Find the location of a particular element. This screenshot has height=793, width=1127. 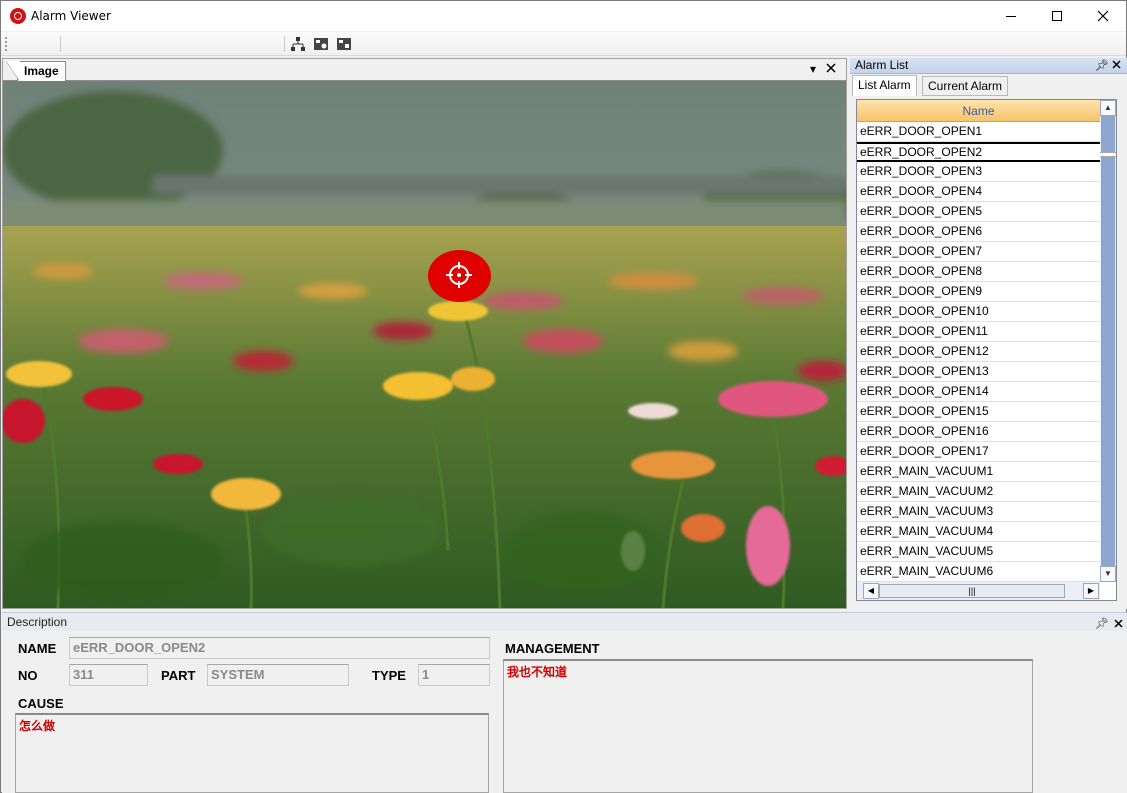

description-title-bar: Description 📌︎ is located at coordinates (564, 621).